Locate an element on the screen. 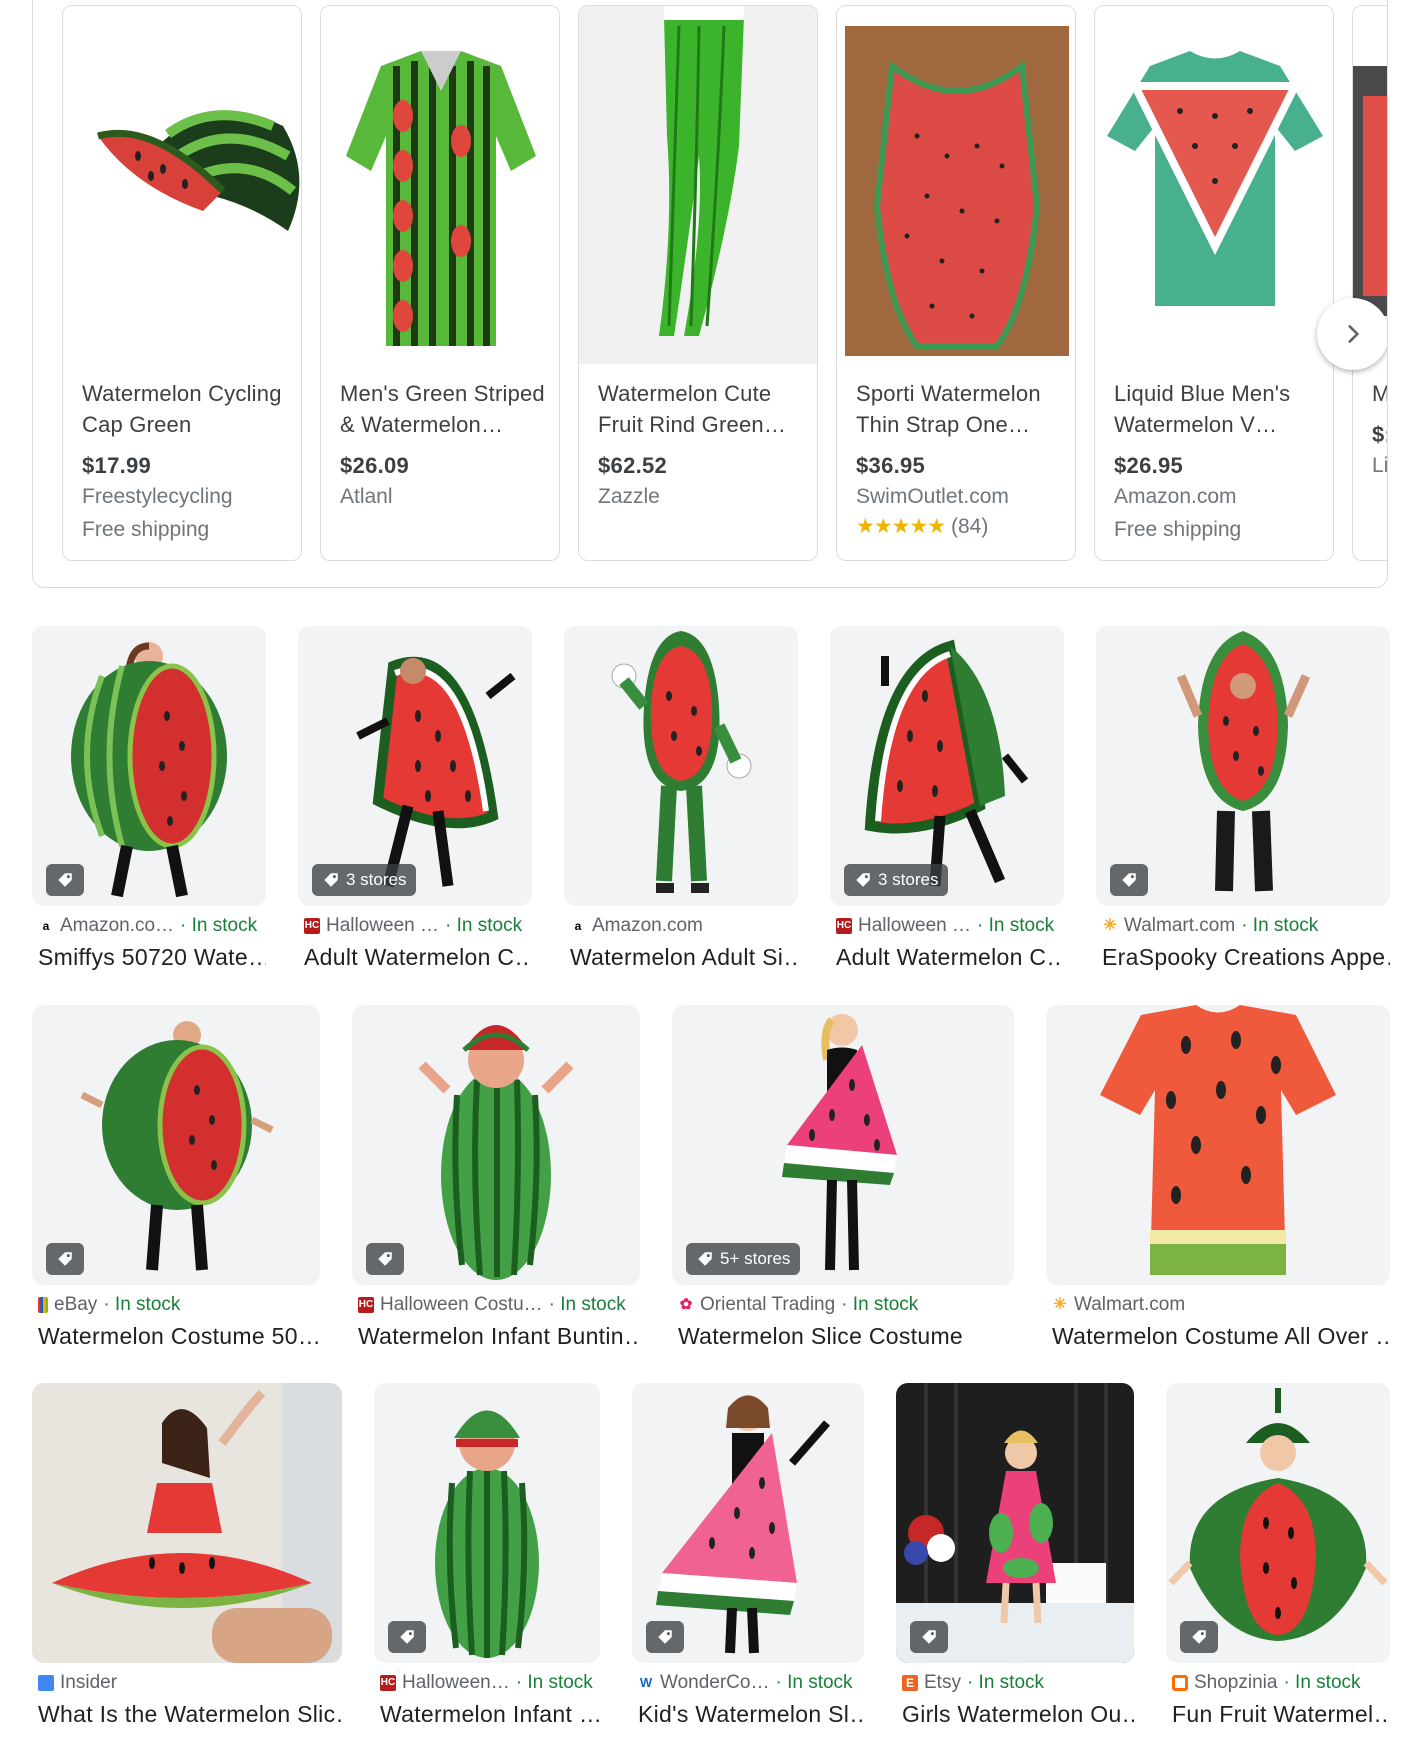  product-store: Li is located at coordinates (1380, 465).